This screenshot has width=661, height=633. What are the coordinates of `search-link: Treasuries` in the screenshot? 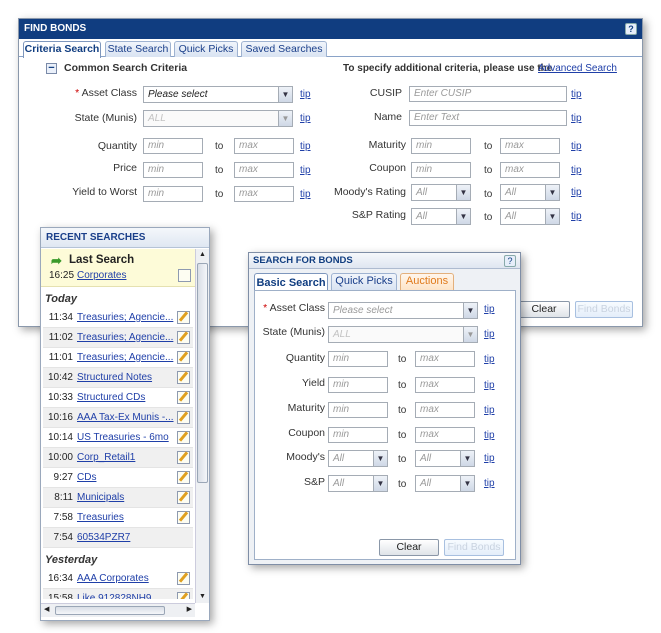 It's located at (100, 517).